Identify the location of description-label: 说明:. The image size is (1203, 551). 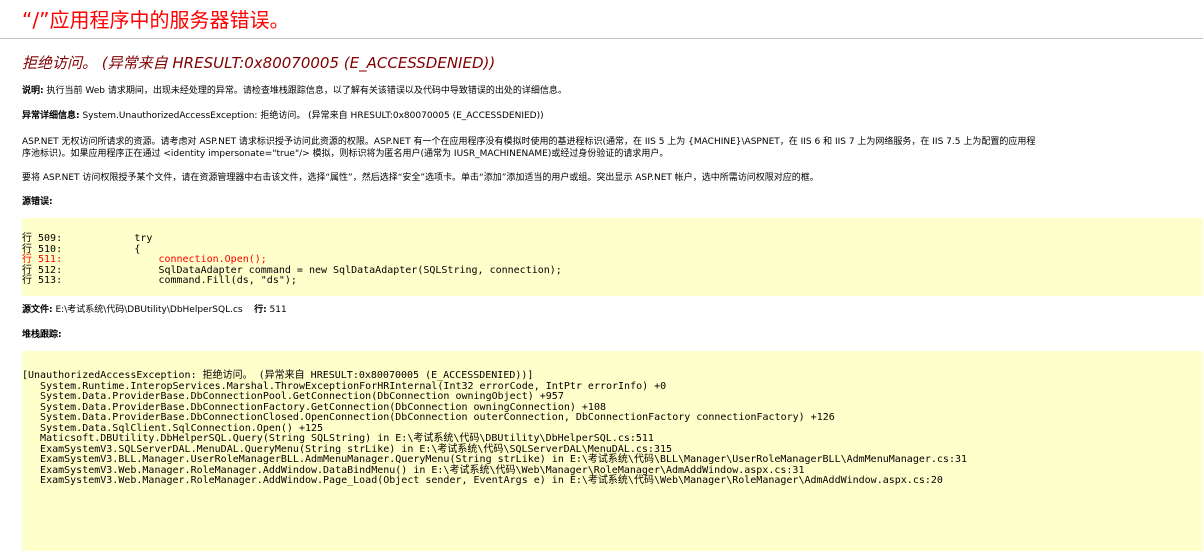
(33, 91).